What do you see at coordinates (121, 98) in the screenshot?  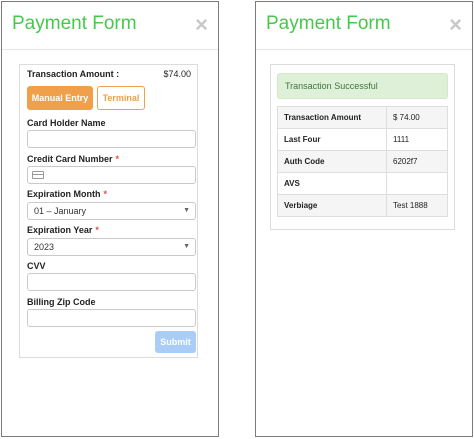 I see `terminal-tab: Terminal` at bounding box center [121, 98].